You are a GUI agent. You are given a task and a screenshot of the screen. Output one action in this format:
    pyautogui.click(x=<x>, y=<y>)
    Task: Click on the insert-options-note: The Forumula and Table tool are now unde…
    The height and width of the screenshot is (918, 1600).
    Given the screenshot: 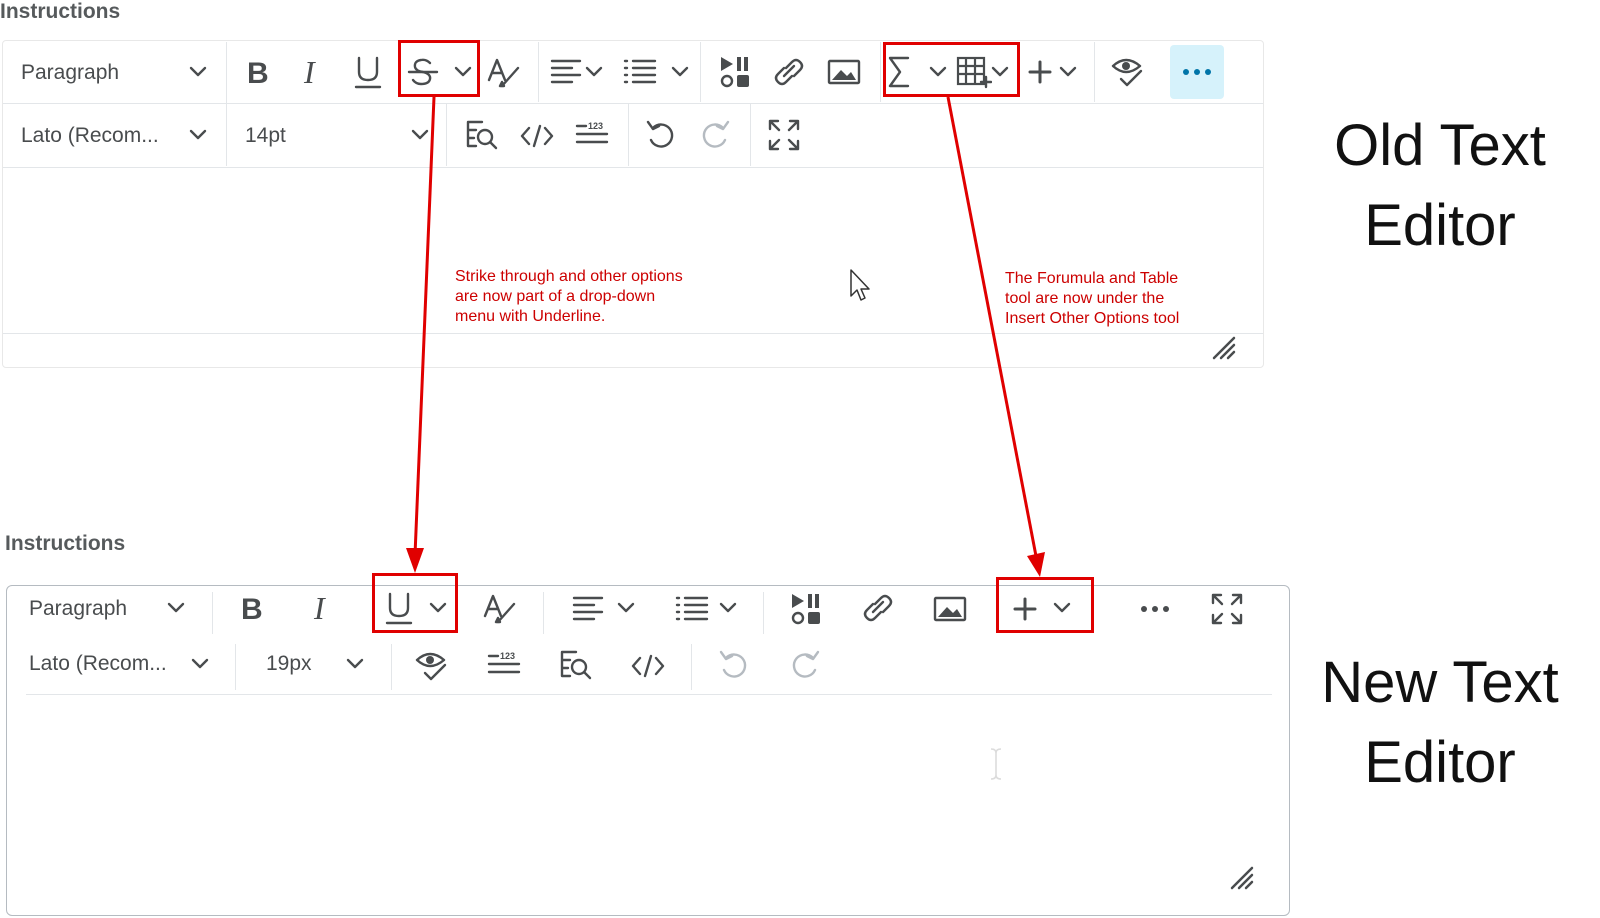 What is the action you would take?
    pyautogui.click(x=1092, y=298)
    